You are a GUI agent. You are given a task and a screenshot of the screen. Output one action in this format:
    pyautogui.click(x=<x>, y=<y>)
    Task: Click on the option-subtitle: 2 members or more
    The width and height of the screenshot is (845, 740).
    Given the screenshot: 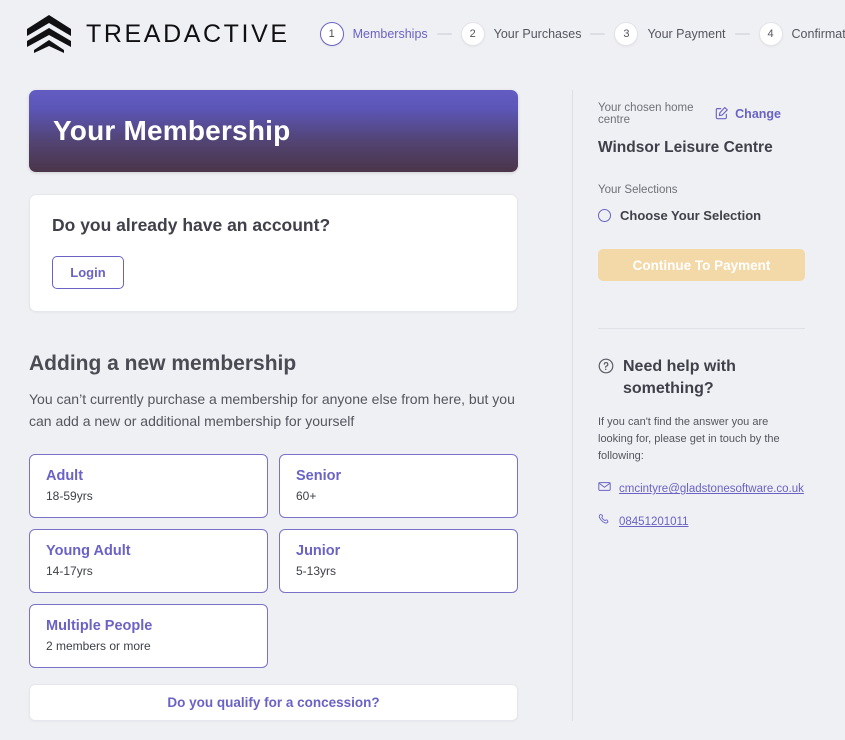 What is the action you would take?
    pyautogui.click(x=98, y=645)
    